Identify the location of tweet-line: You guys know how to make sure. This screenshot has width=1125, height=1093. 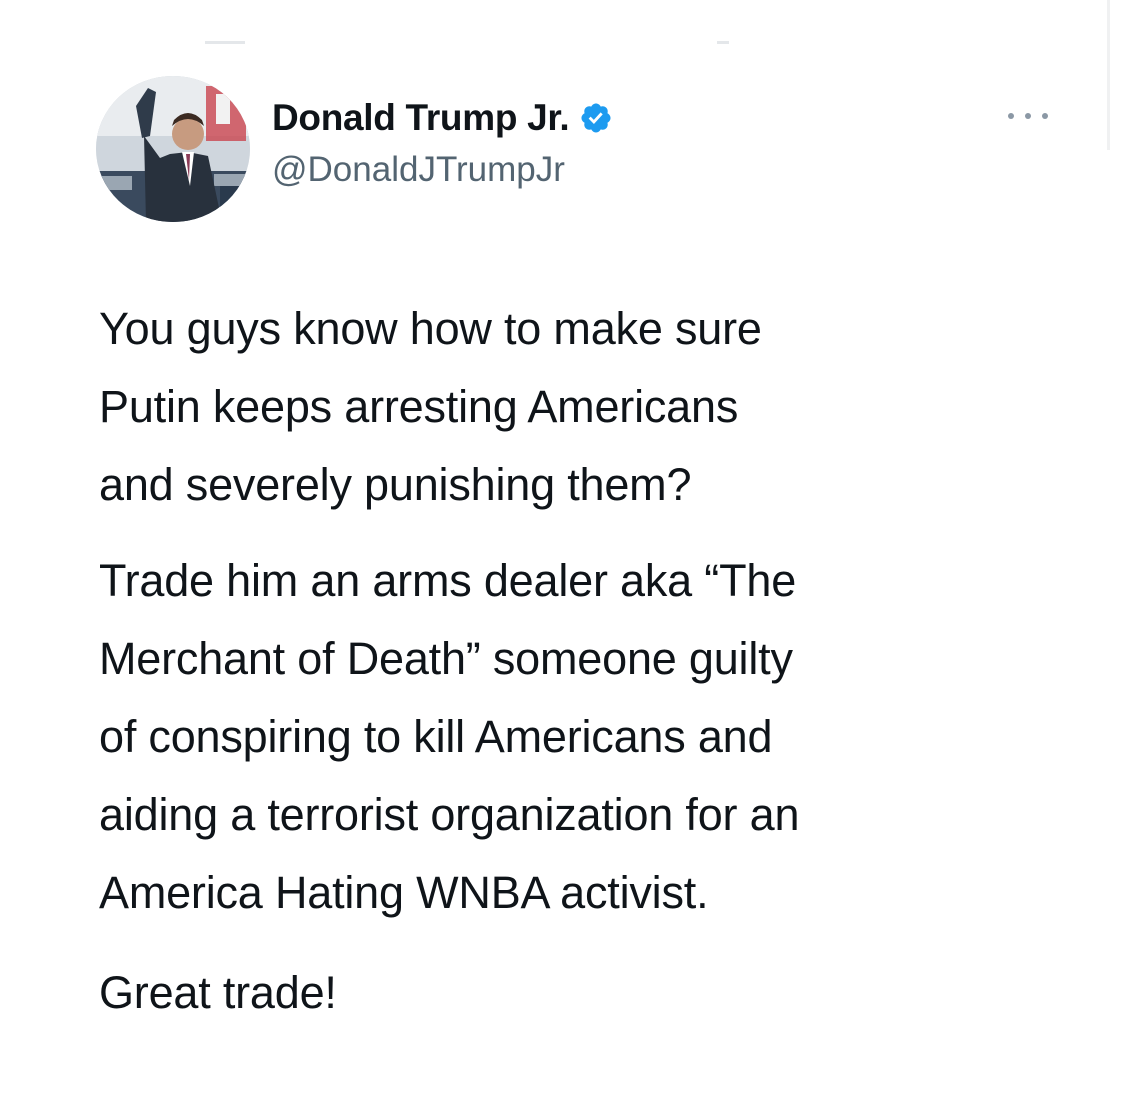
(430, 328).